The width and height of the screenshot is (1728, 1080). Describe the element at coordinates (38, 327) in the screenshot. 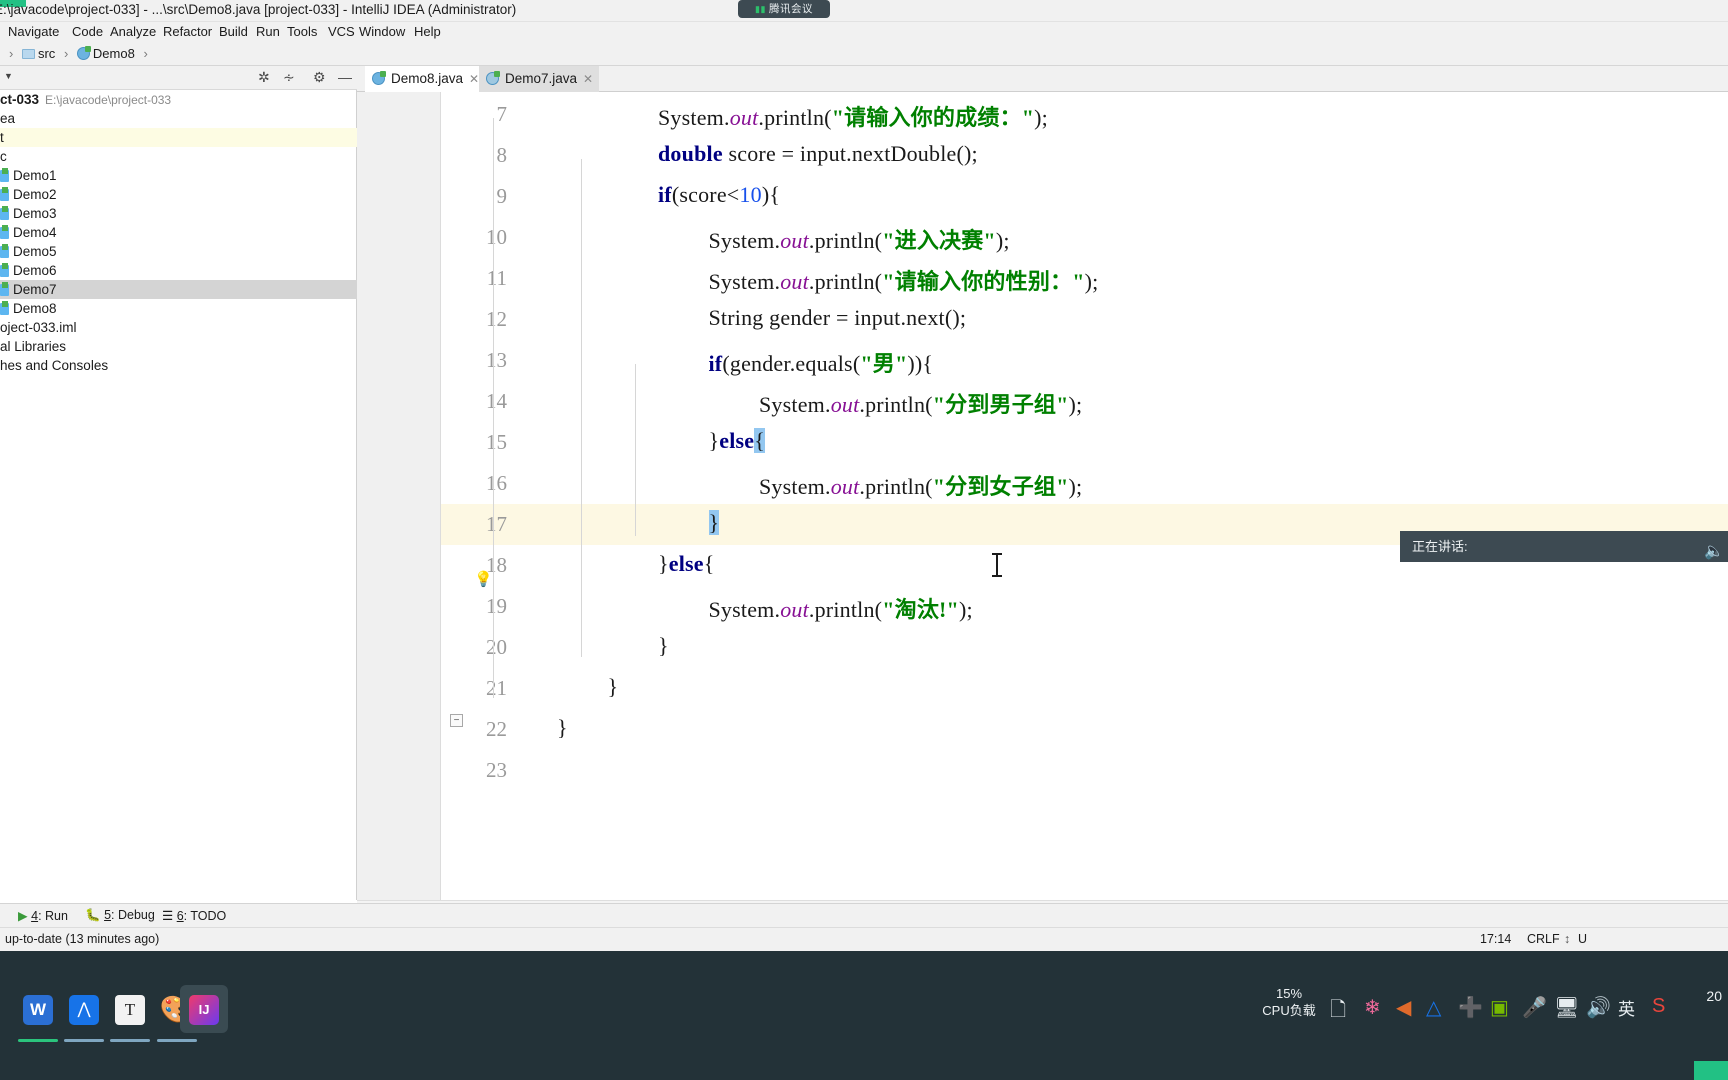

I see `tree-item-label: oject-033.iml` at that location.